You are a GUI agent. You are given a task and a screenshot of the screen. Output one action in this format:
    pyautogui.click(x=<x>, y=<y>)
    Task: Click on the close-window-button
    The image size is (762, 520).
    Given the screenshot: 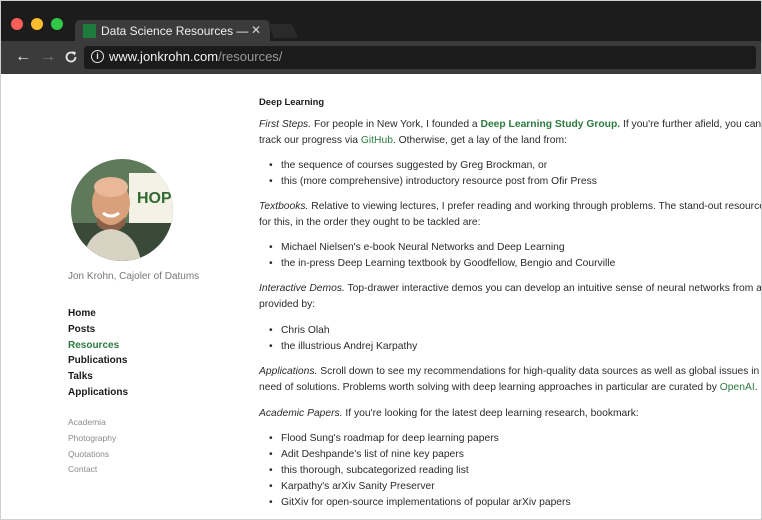 What is the action you would take?
    pyautogui.click(x=17, y=24)
    